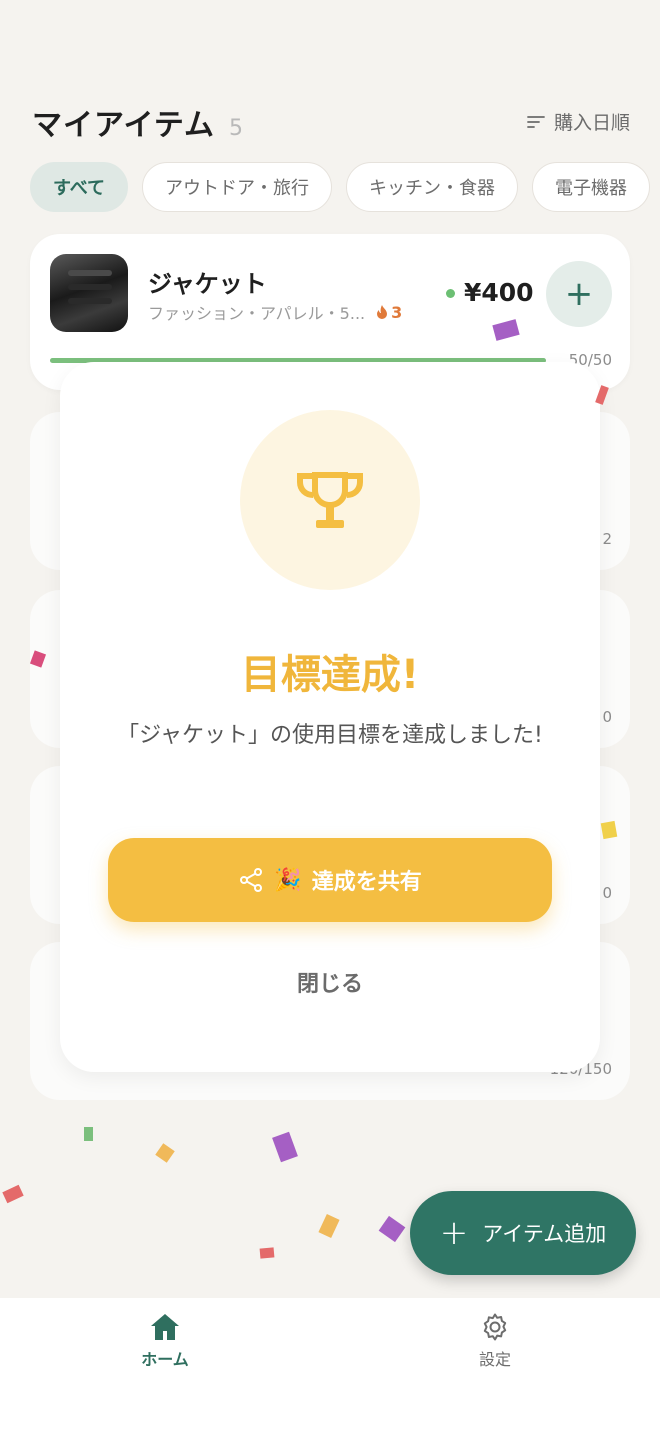  I want to click on nav-settings: 設定, so click(495, 1341).